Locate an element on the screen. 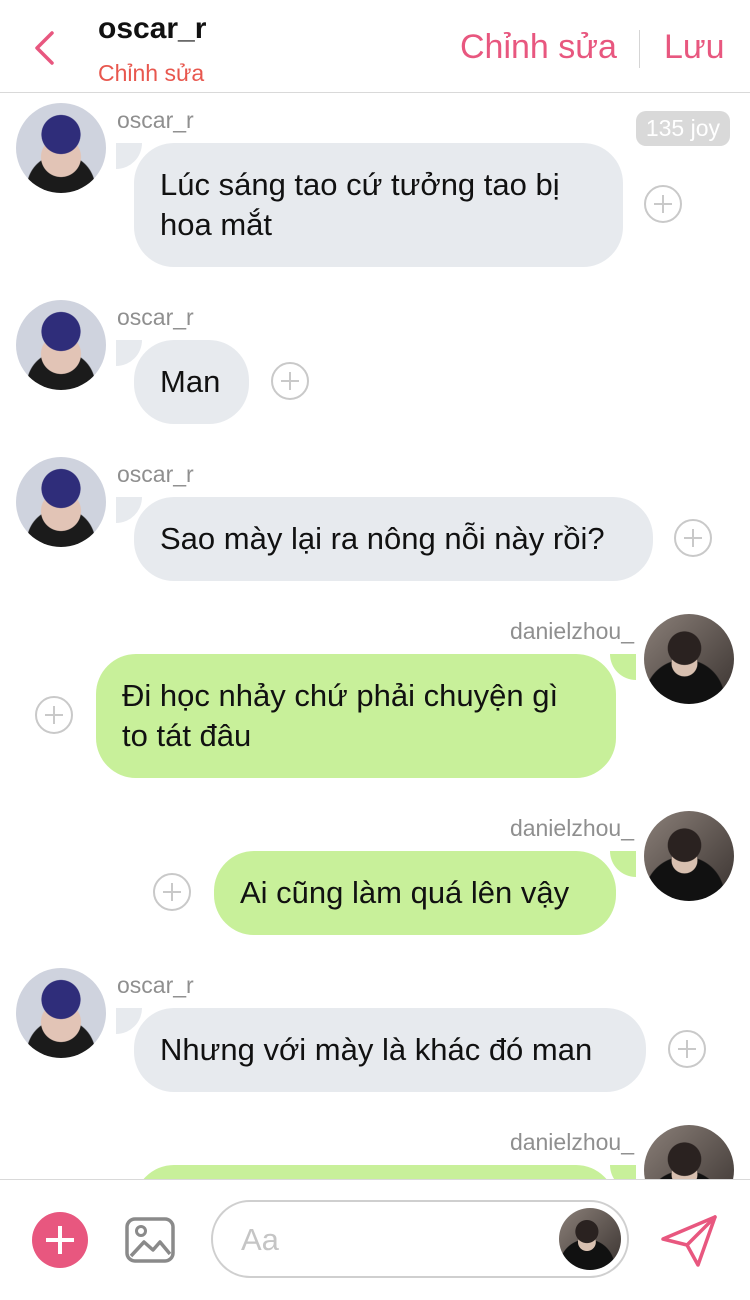 This screenshot has width=750, height=1300. message-item: danielzhou_ is located at coordinates (375, 1152).